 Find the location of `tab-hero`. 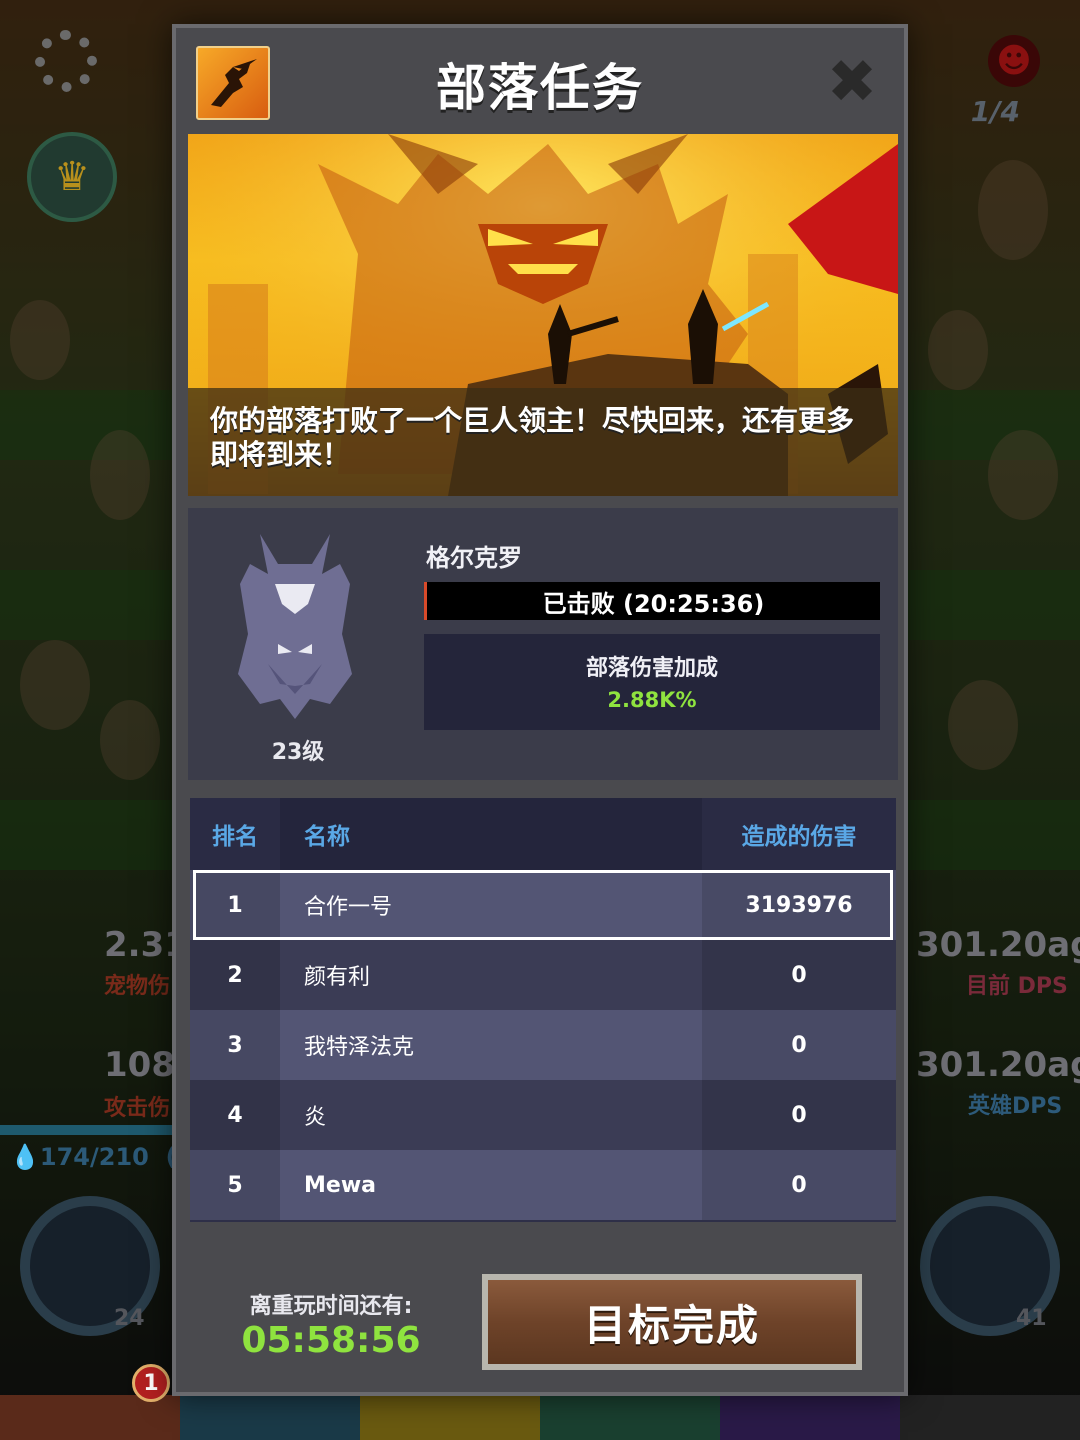

tab-hero is located at coordinates (450, 1417).